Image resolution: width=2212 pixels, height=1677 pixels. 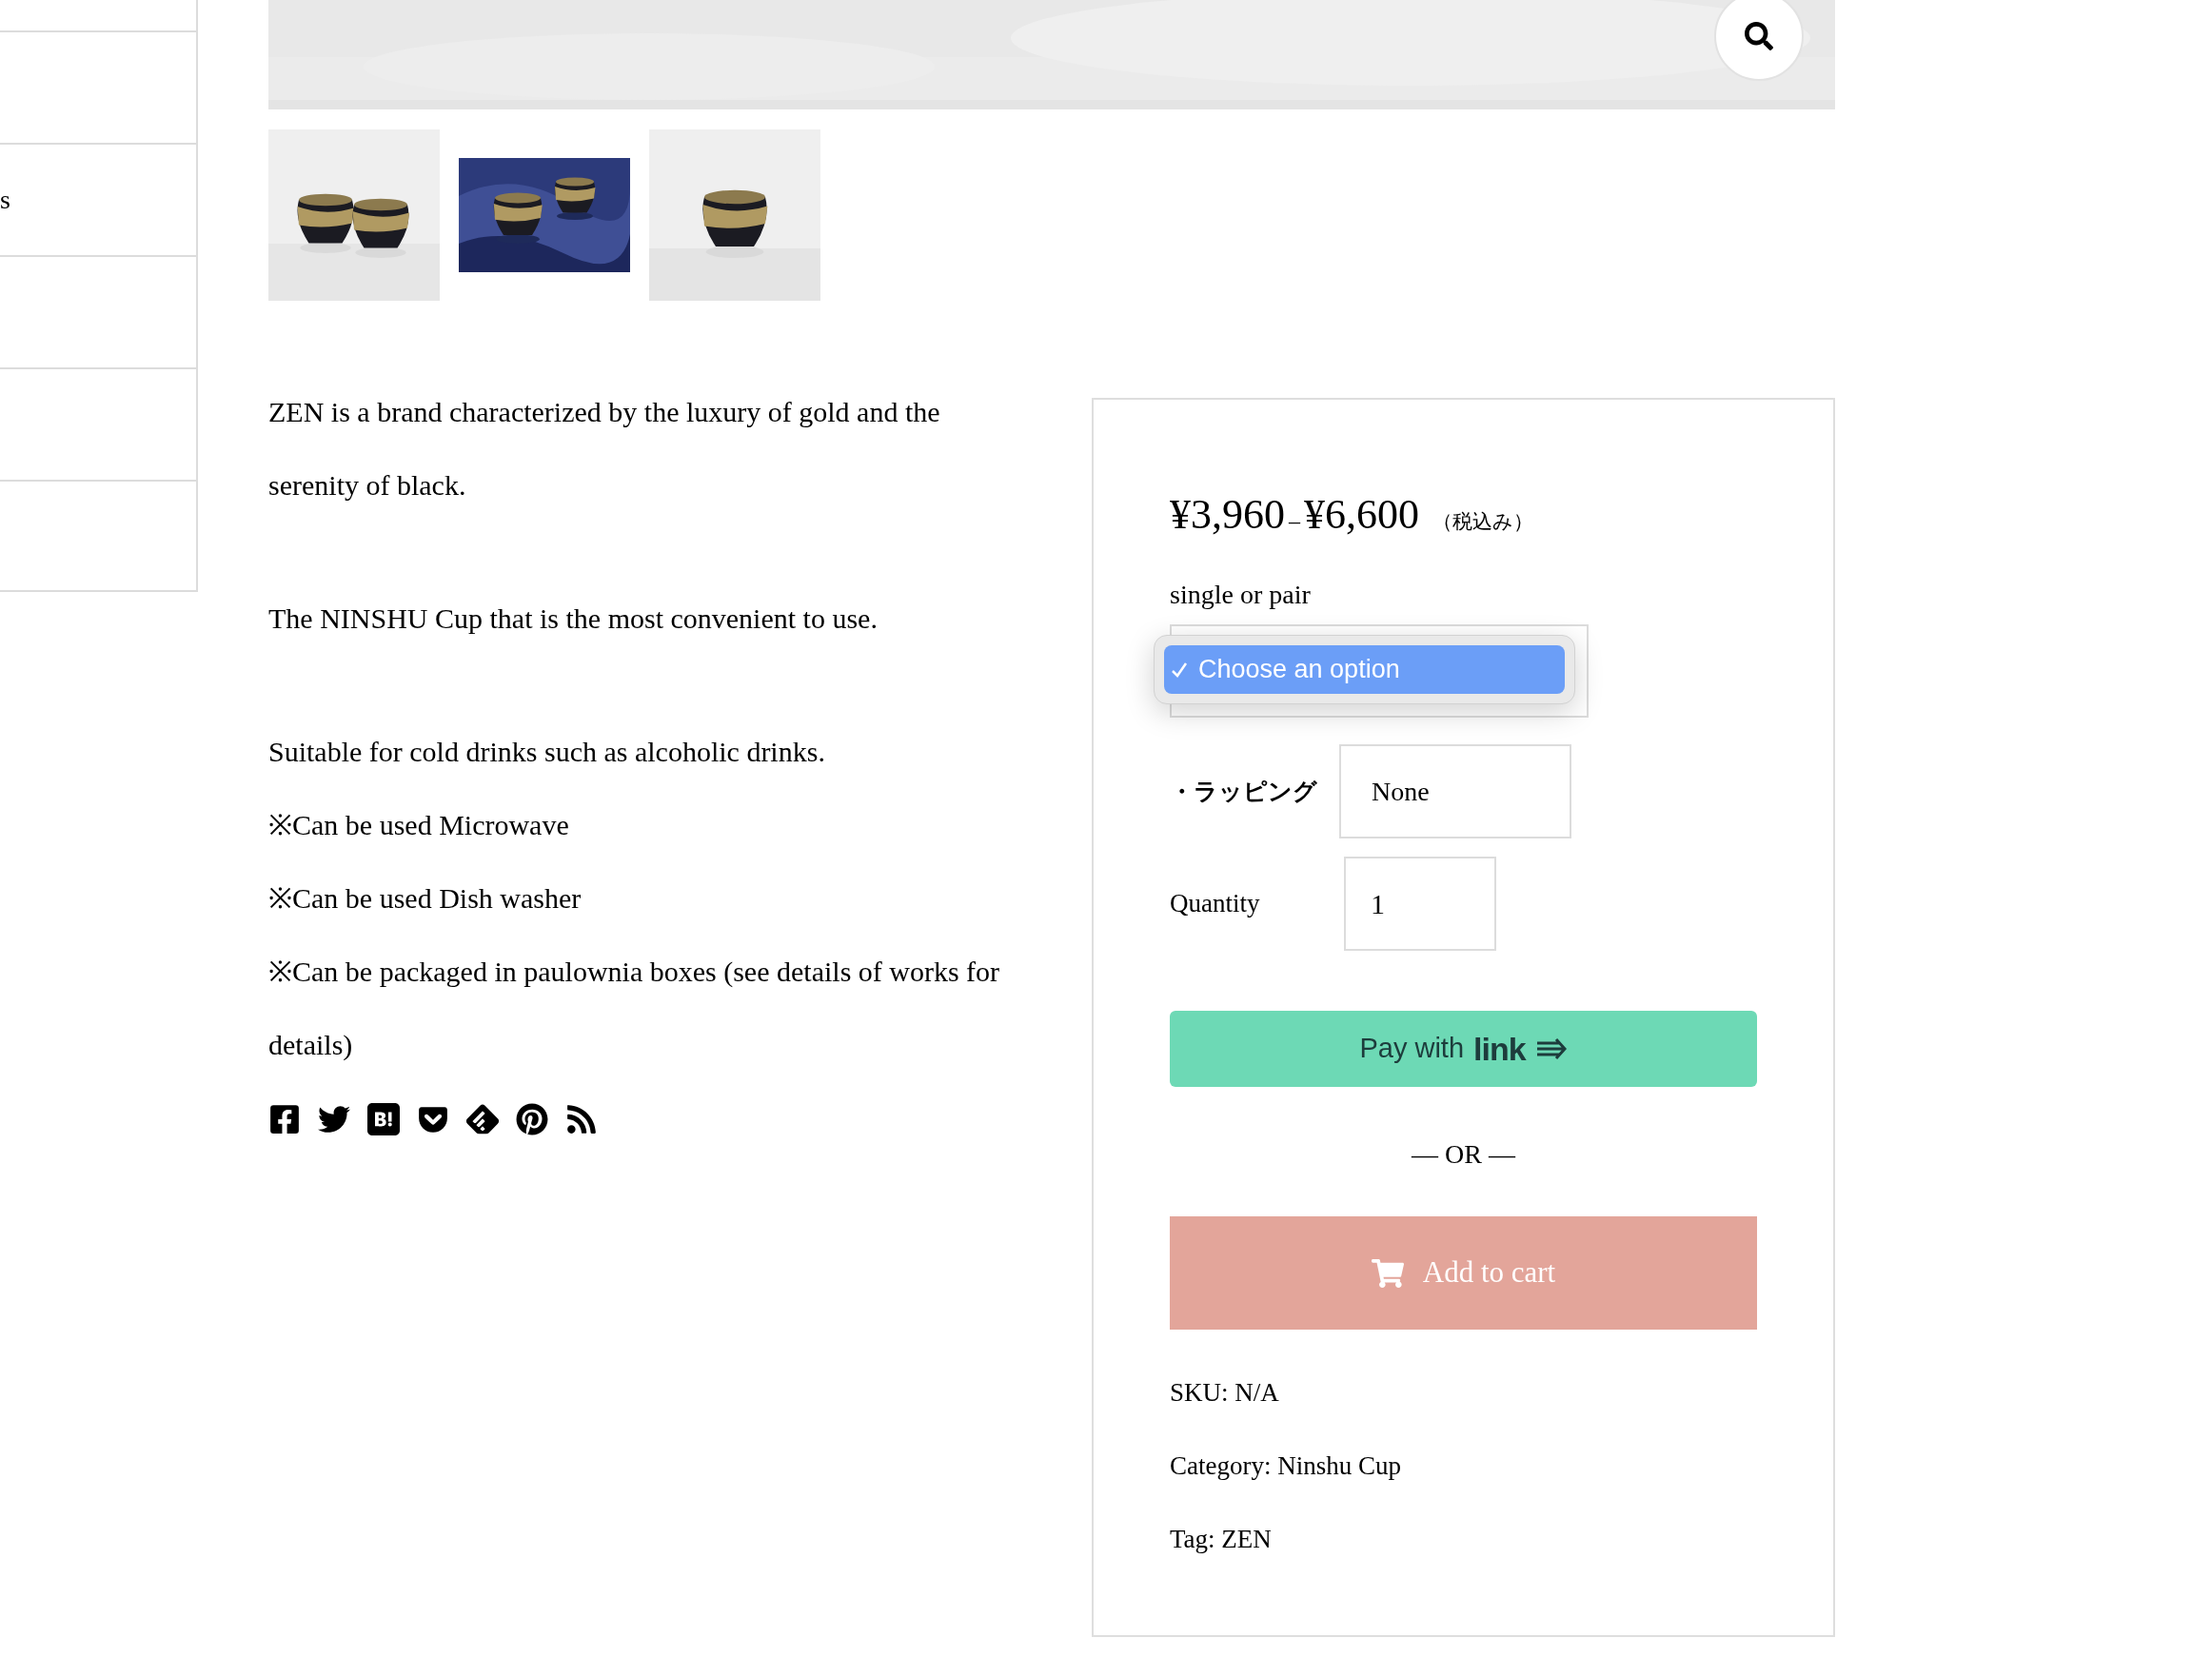 What do you see at coordinates (1759, 36) in the screenshot?
I see `search-icon` at bounding box center [1759, 36].